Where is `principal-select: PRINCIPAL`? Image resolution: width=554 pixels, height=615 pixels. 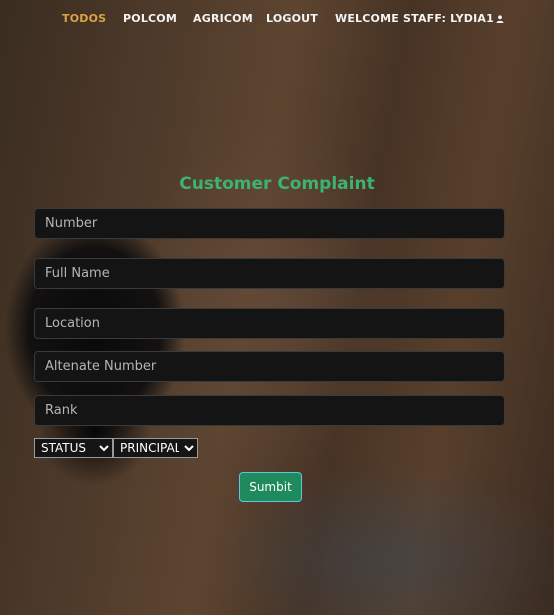
principal-select: PRINCIPAL is located at coordinates (155, 448).